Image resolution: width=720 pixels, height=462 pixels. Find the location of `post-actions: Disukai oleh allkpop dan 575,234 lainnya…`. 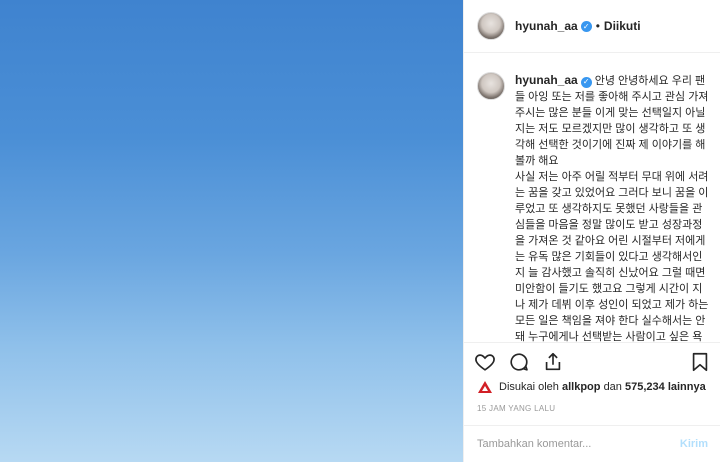

post-actions: Disukai oleh allkpop dan 575,234 lainnya… is located at coordinates (592, 390).